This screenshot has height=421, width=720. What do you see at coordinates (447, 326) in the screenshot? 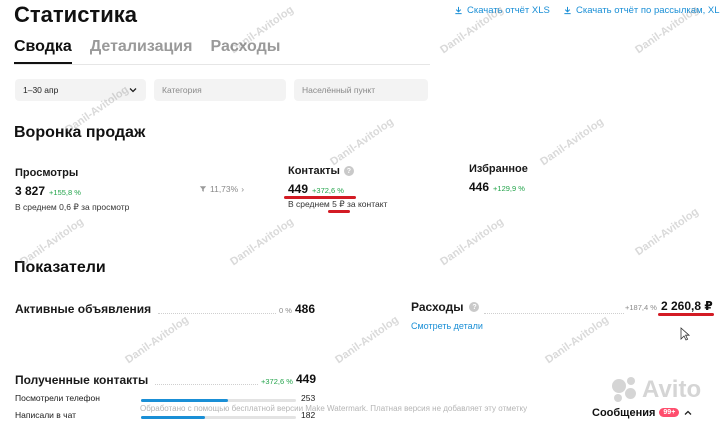
I see `expenses-details-link: Смотреть детали` at bounding box center [447, 326].